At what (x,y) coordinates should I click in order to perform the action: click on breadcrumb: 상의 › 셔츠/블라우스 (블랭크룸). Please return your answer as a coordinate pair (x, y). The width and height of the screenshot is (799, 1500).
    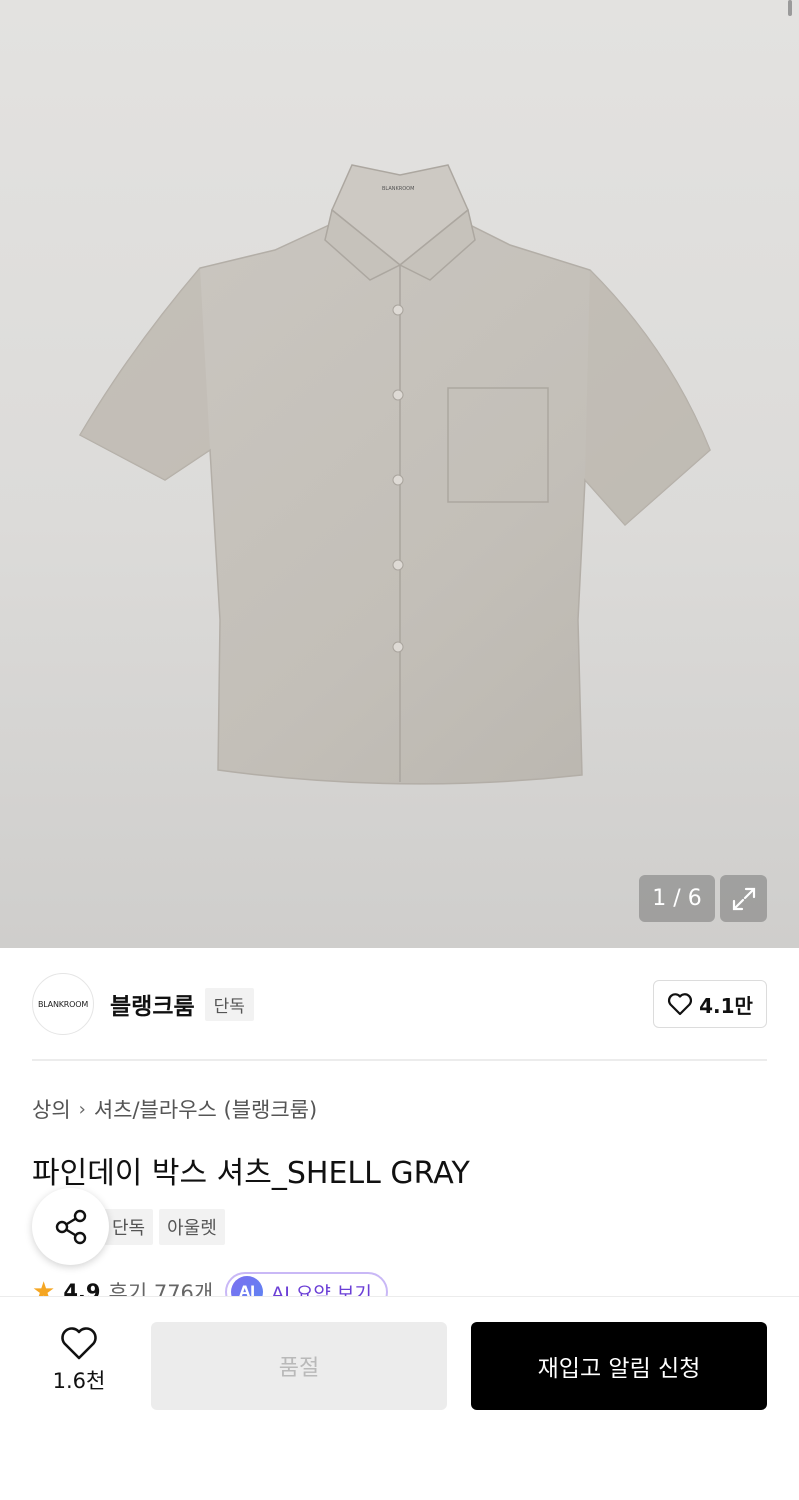
    Looking at the image, I should click on (174, 1109).